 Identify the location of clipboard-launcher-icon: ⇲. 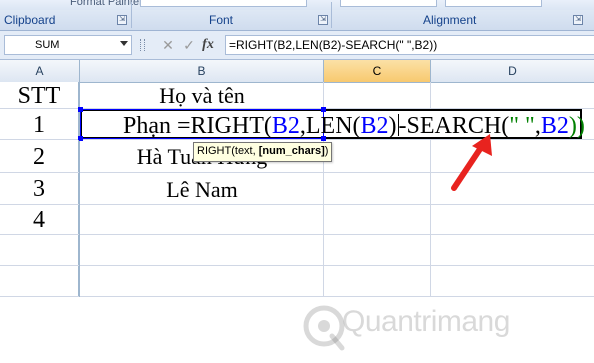
(122, 20).